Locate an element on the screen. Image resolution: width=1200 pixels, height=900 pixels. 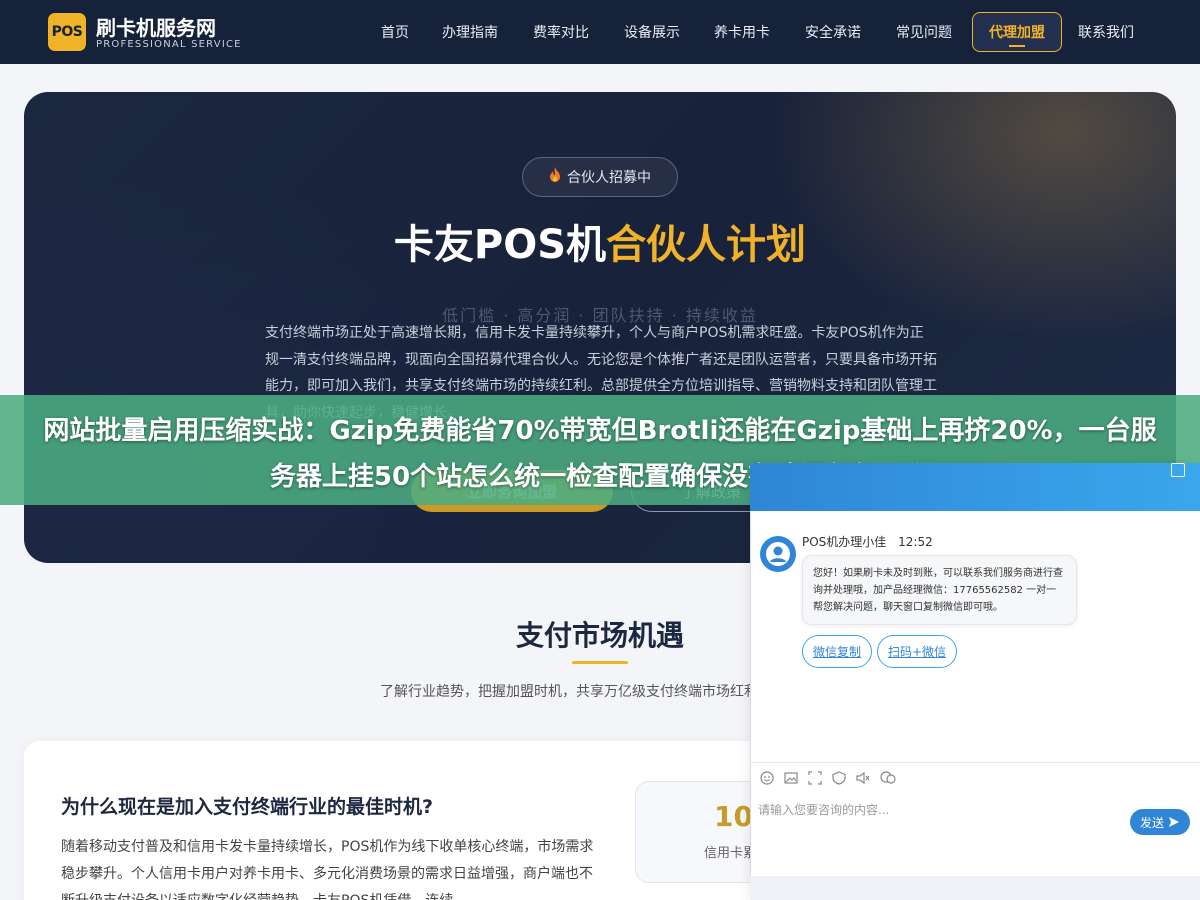
agent-avatar is located at coordinates (778, 554).